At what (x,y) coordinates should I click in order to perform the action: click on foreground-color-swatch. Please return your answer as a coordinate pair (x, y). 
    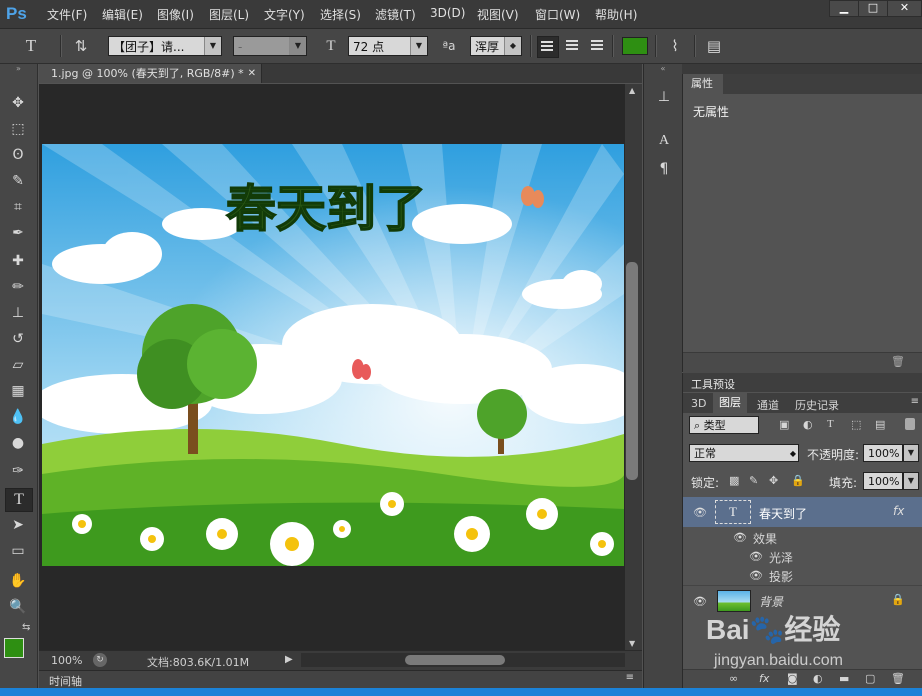
    Looking at the image, I should click on (14, 648).